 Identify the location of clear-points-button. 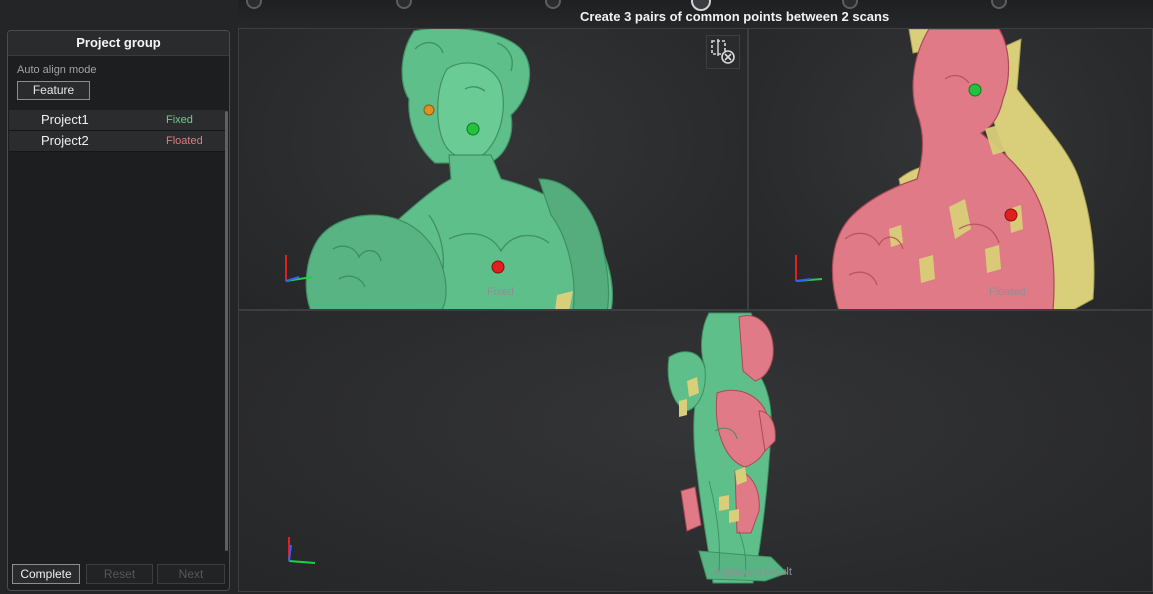
(723, 52).